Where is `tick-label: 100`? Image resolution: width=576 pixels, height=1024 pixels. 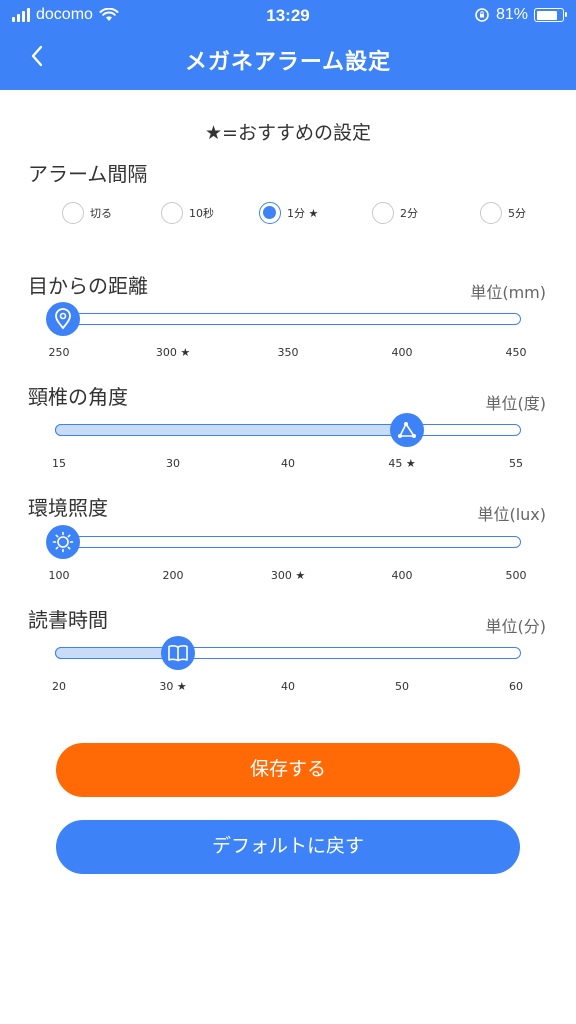 tick-label: 100 is located at coordinates (59, 575).